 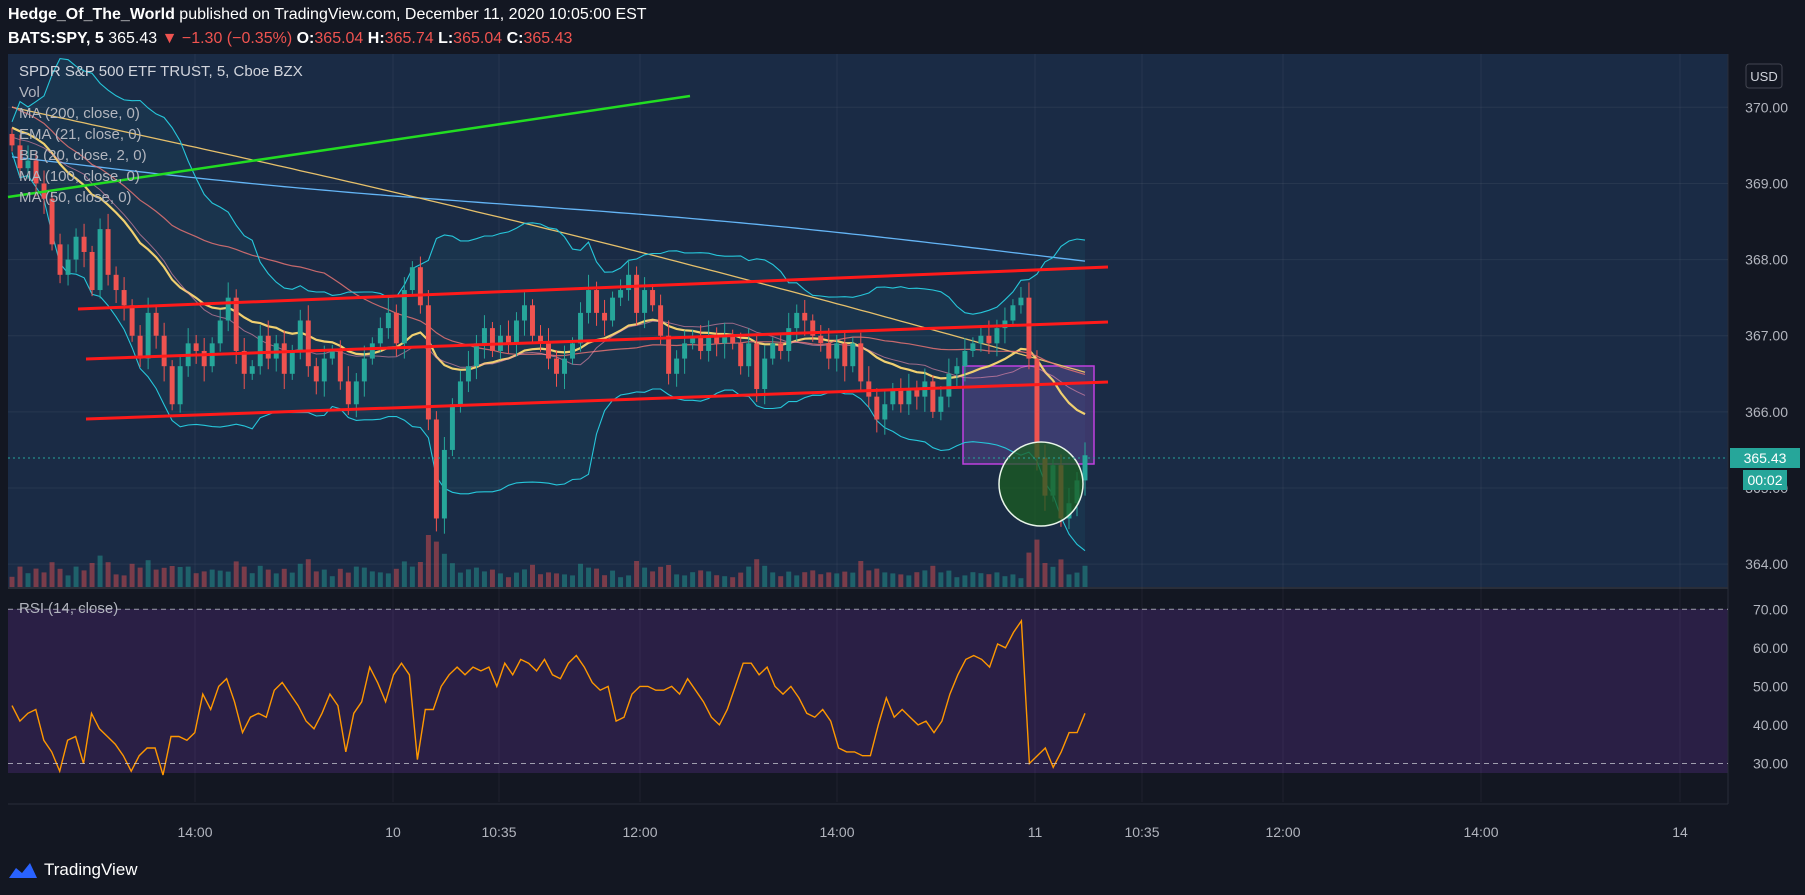 I want to click on legend-bb: BB (20, close, 2, 0), so click(x=83, y=155).